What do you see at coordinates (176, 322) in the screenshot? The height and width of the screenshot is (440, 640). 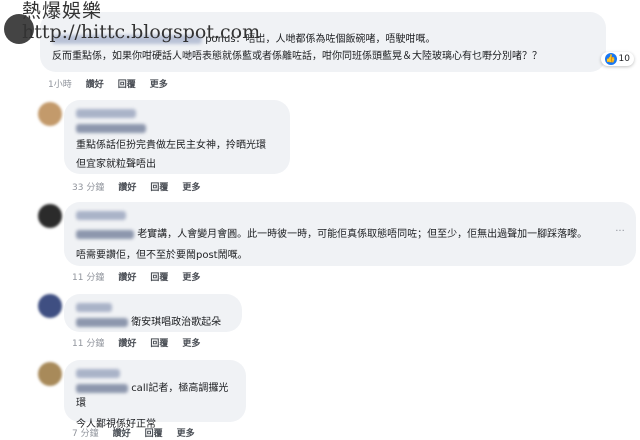 I see `comment-text: 衛安琪唱政治歌起朵` at bounding box center [176, 322].